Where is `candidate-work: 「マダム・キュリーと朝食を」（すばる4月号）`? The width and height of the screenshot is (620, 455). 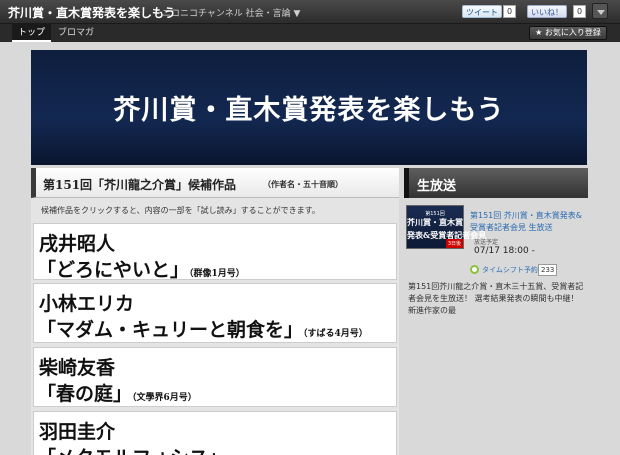 candidate-work: 「マダム・キュリーと朝食を」（すばる4月号） is located at coordinates (202, 328).